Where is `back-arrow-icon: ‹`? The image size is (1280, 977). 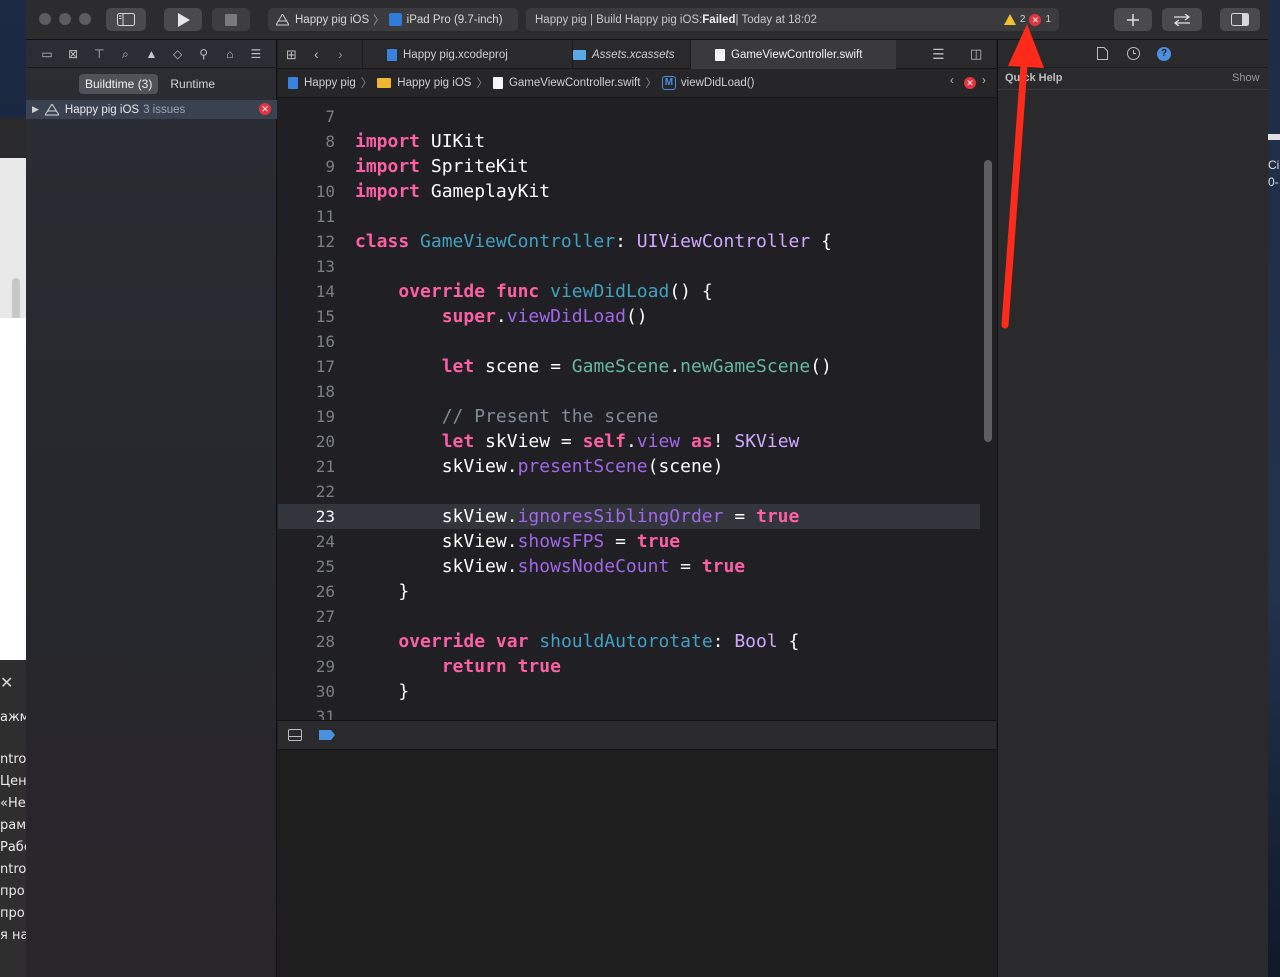 back-arrow-icon: ‹ is located at coordinates (316, 54).